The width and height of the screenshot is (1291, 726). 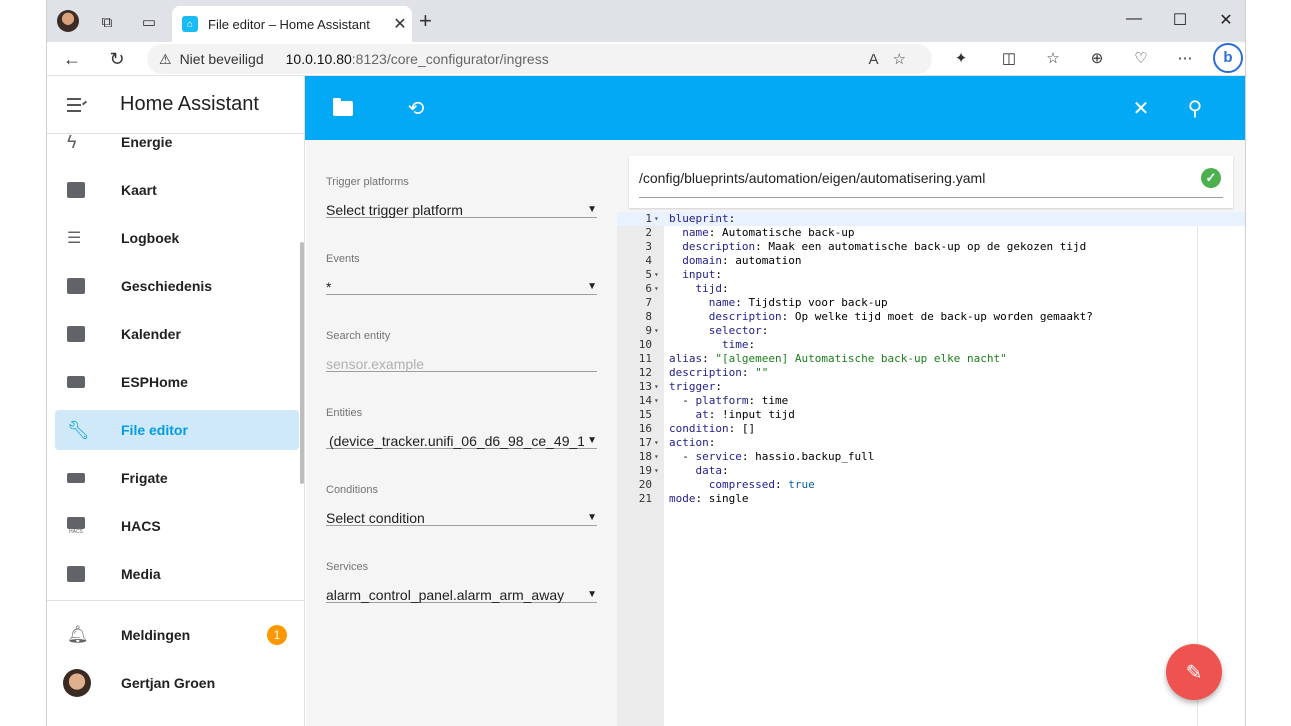 I want to click on code-line: 4 domain: automation, so click(x=907, y=261).